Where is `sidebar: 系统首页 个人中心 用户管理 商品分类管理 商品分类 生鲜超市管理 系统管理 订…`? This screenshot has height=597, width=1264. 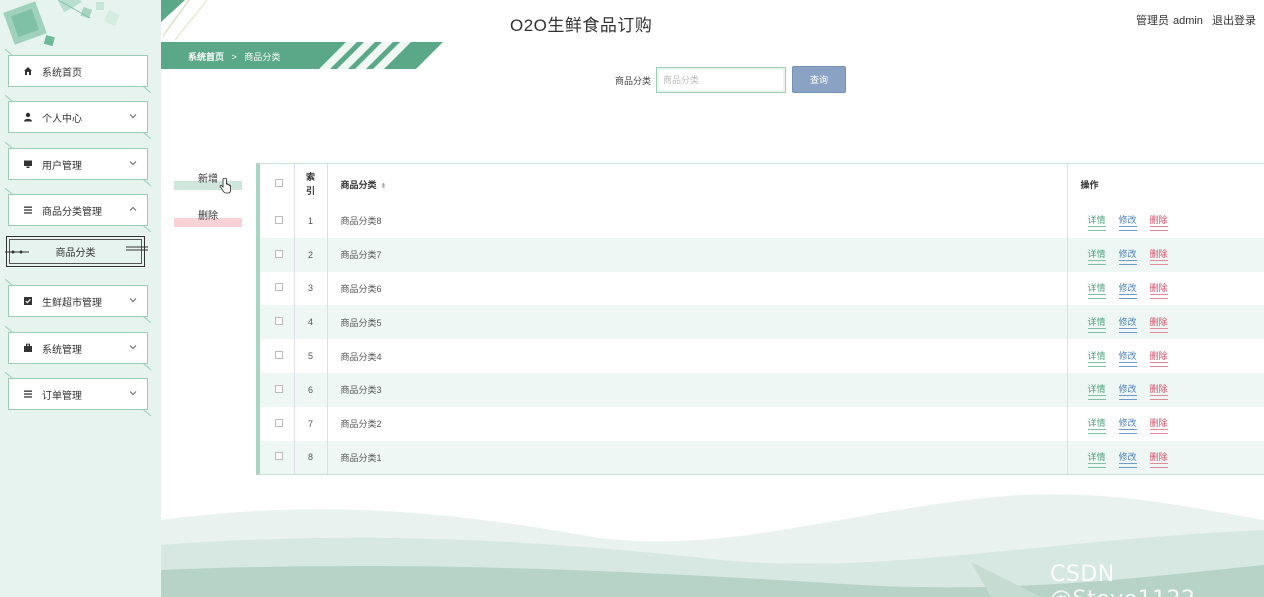
sidebar: 系统首页 个人中心 用户管理 商品分类管理 商品分类 生鲜超市管理 系统管理 订… is located at coordinates (80, 298).